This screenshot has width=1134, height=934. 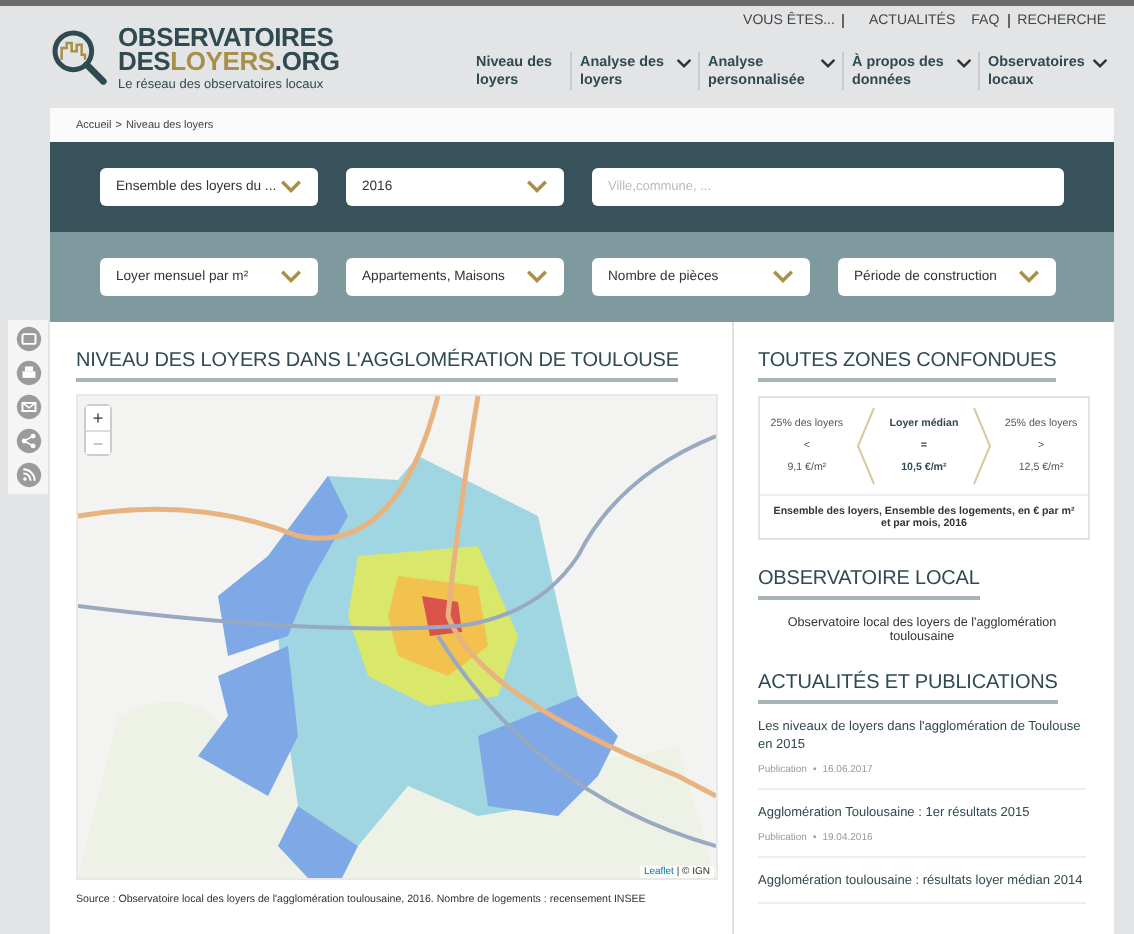 What do you see at coordinates (28, 441) in the screenshot?
I see `share-icon` at bounding box center [28, 441].